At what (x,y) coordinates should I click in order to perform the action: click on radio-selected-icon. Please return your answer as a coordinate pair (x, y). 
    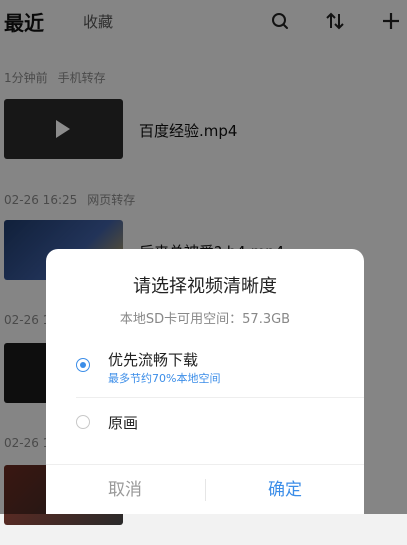
    Looking at the image, I should click on (83, 365).